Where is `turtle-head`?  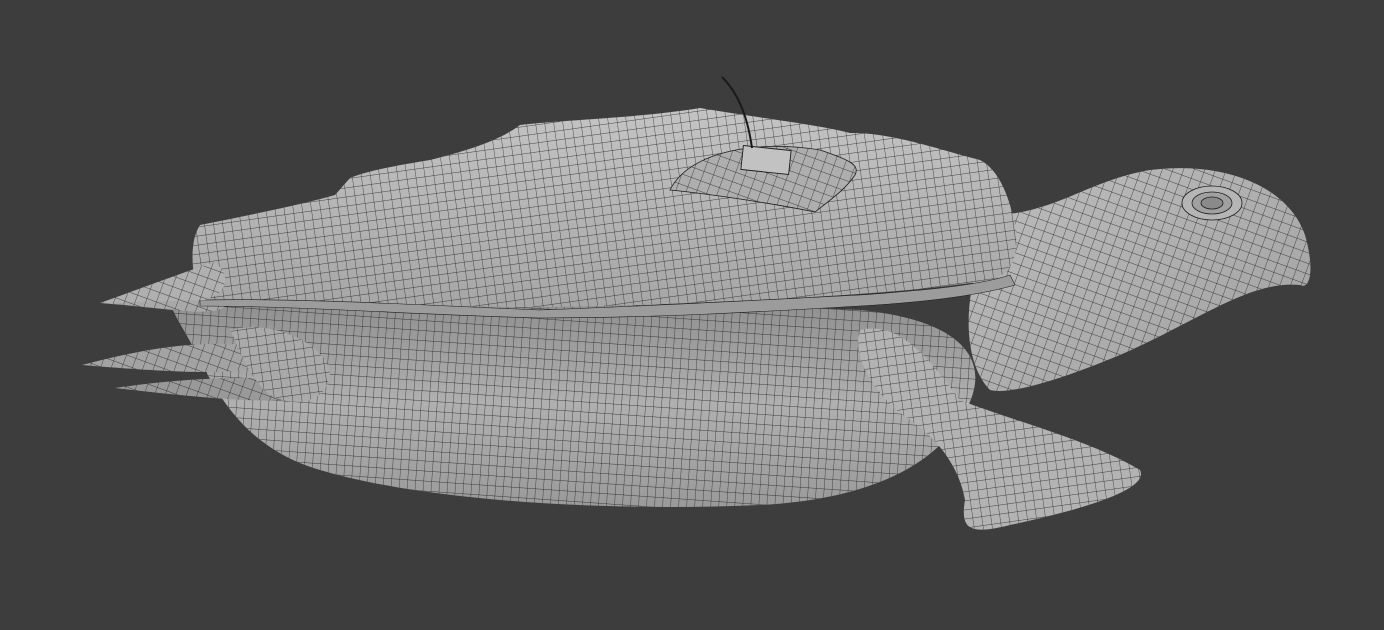
turtle-head is located at coordinates (1139, 279).